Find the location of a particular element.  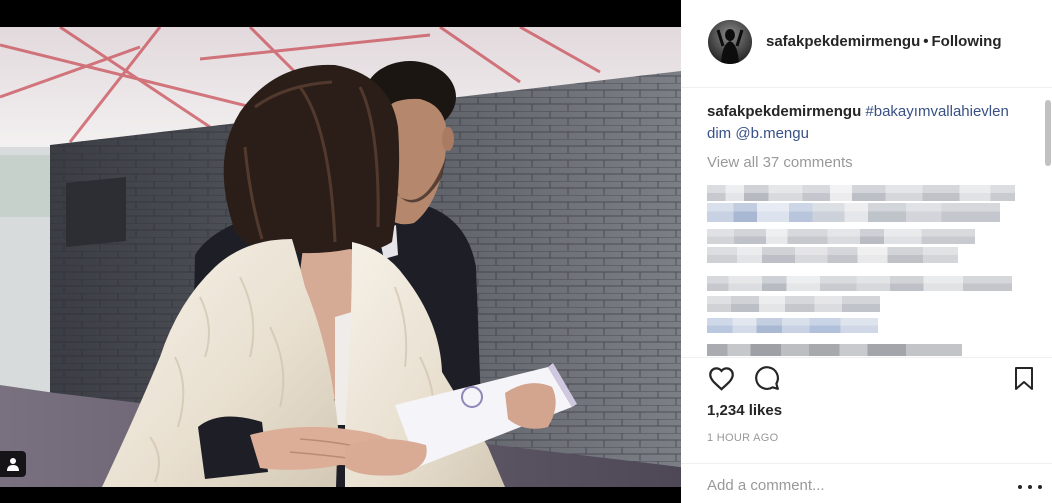

comment-bubble-icon is located at coordinates (767, 378).